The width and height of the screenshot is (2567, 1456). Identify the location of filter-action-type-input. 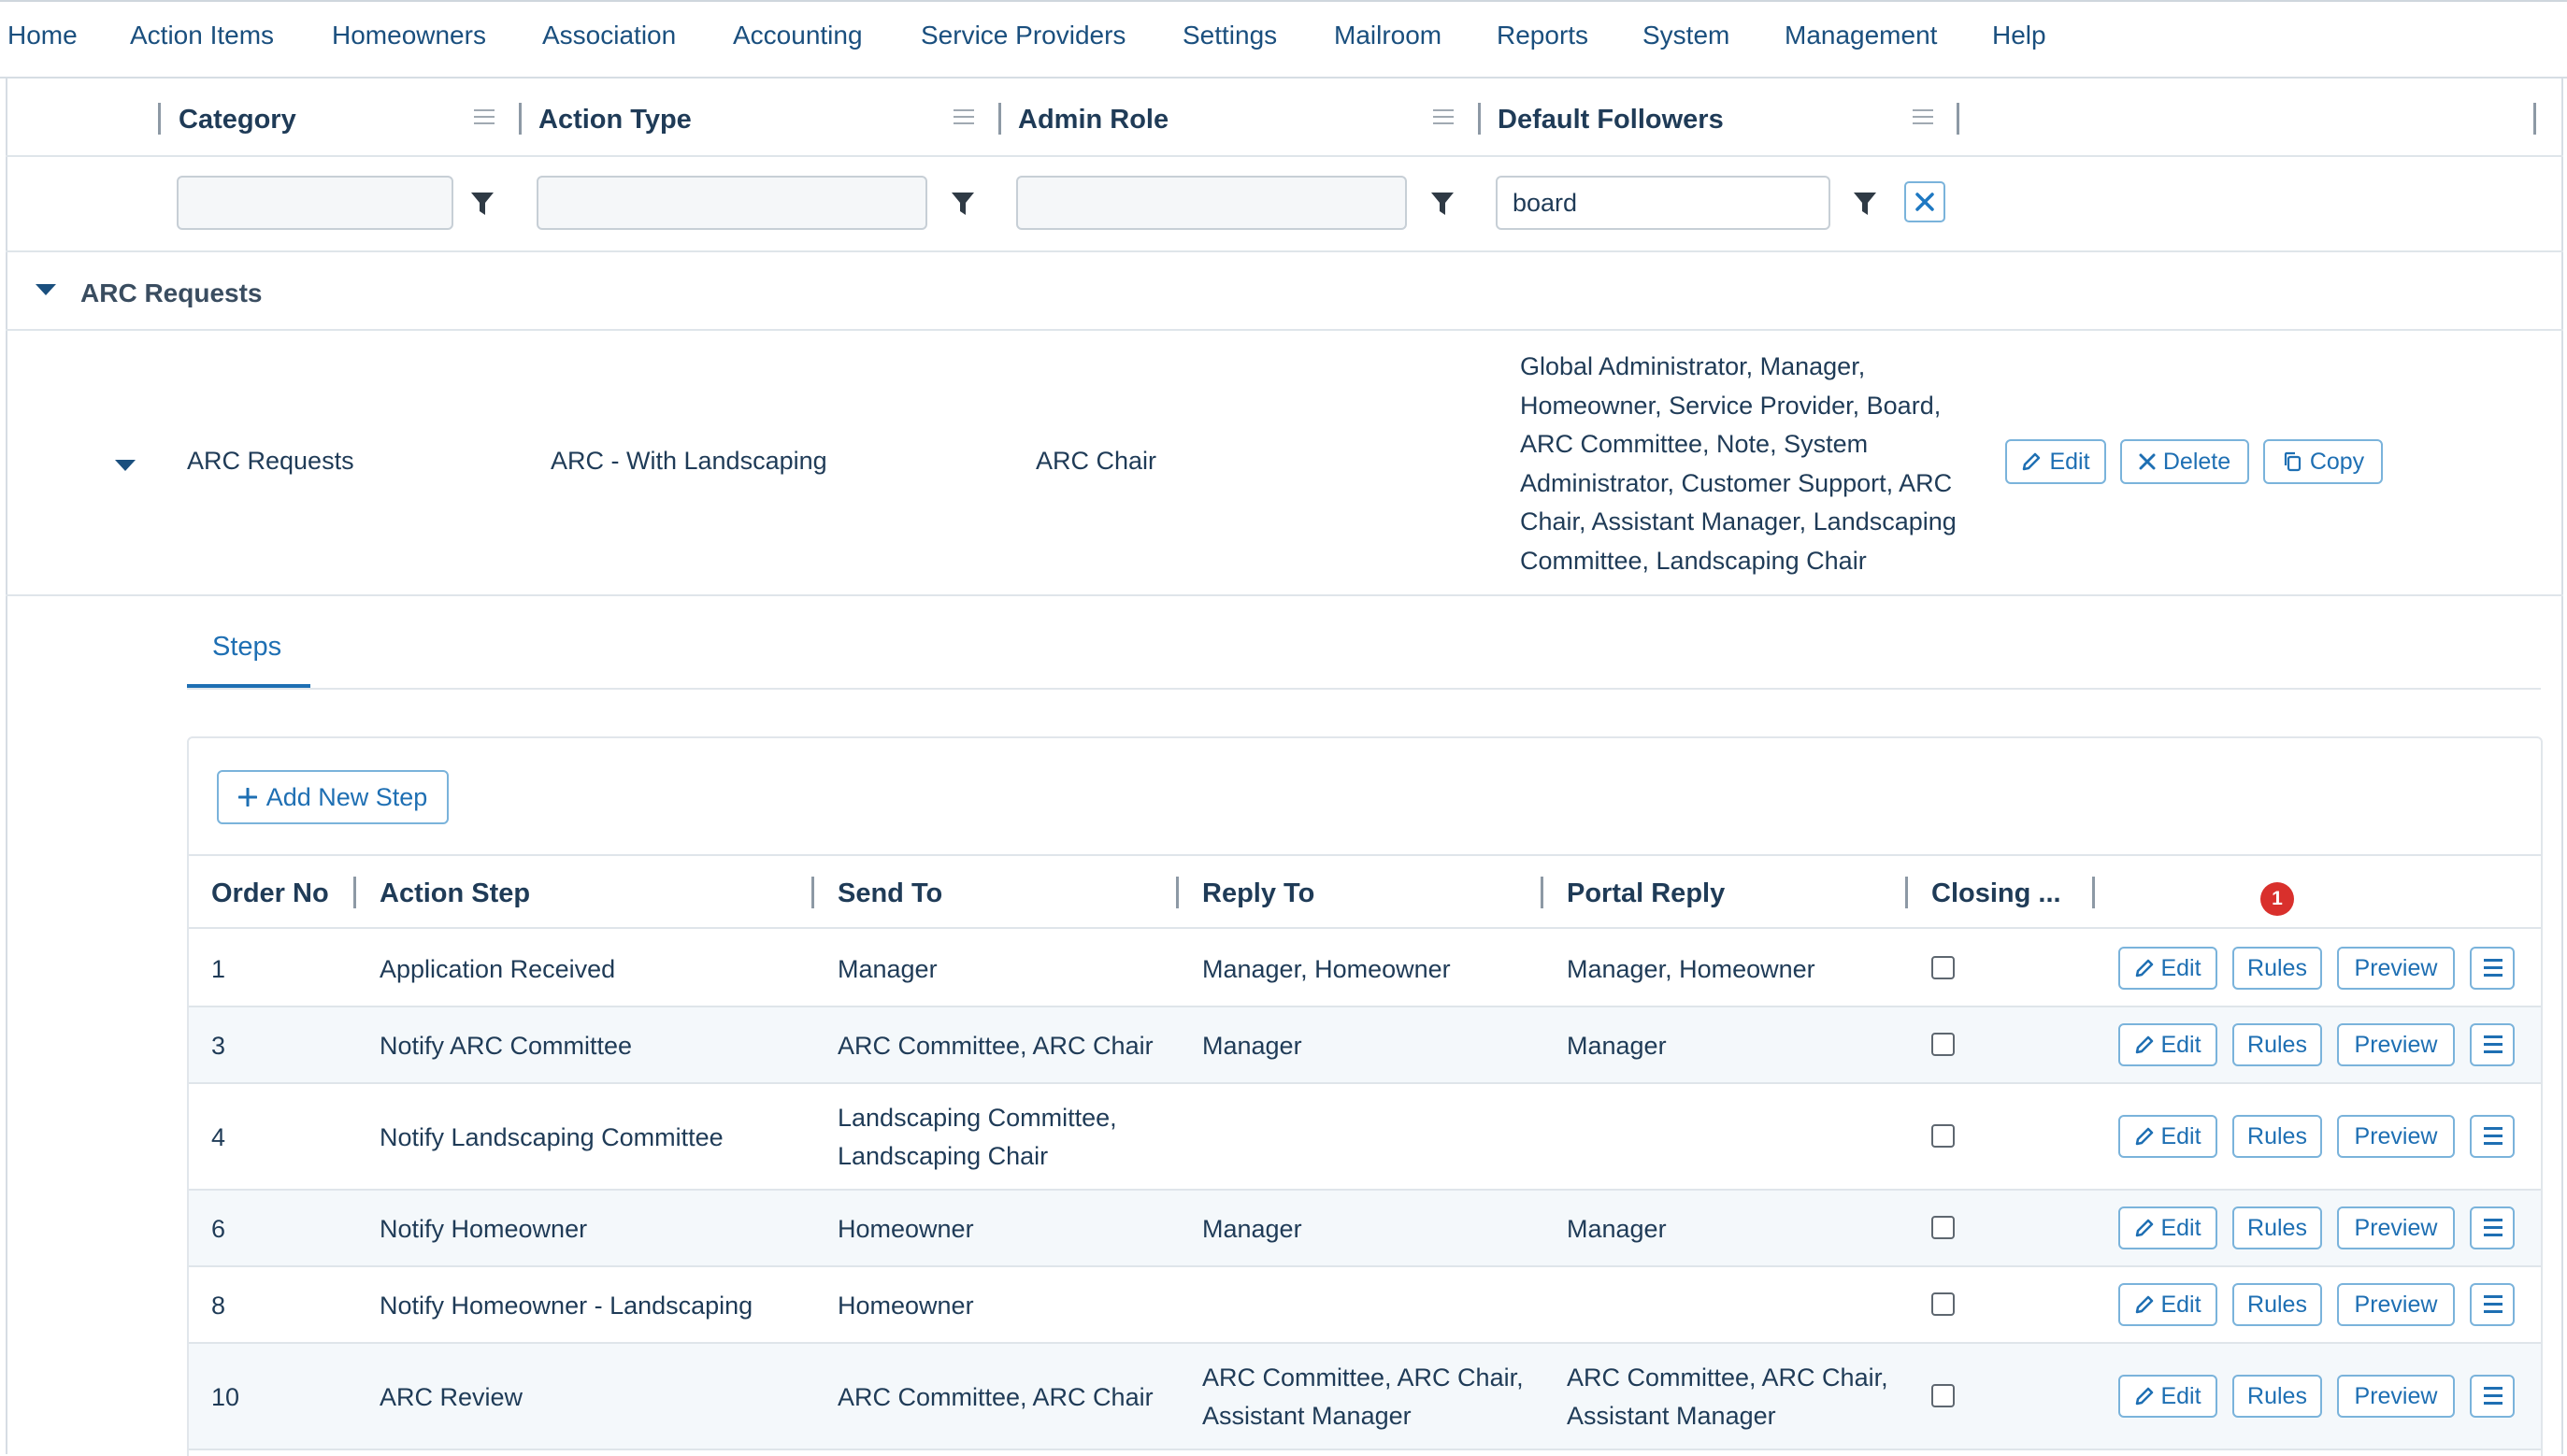
(732, 203).